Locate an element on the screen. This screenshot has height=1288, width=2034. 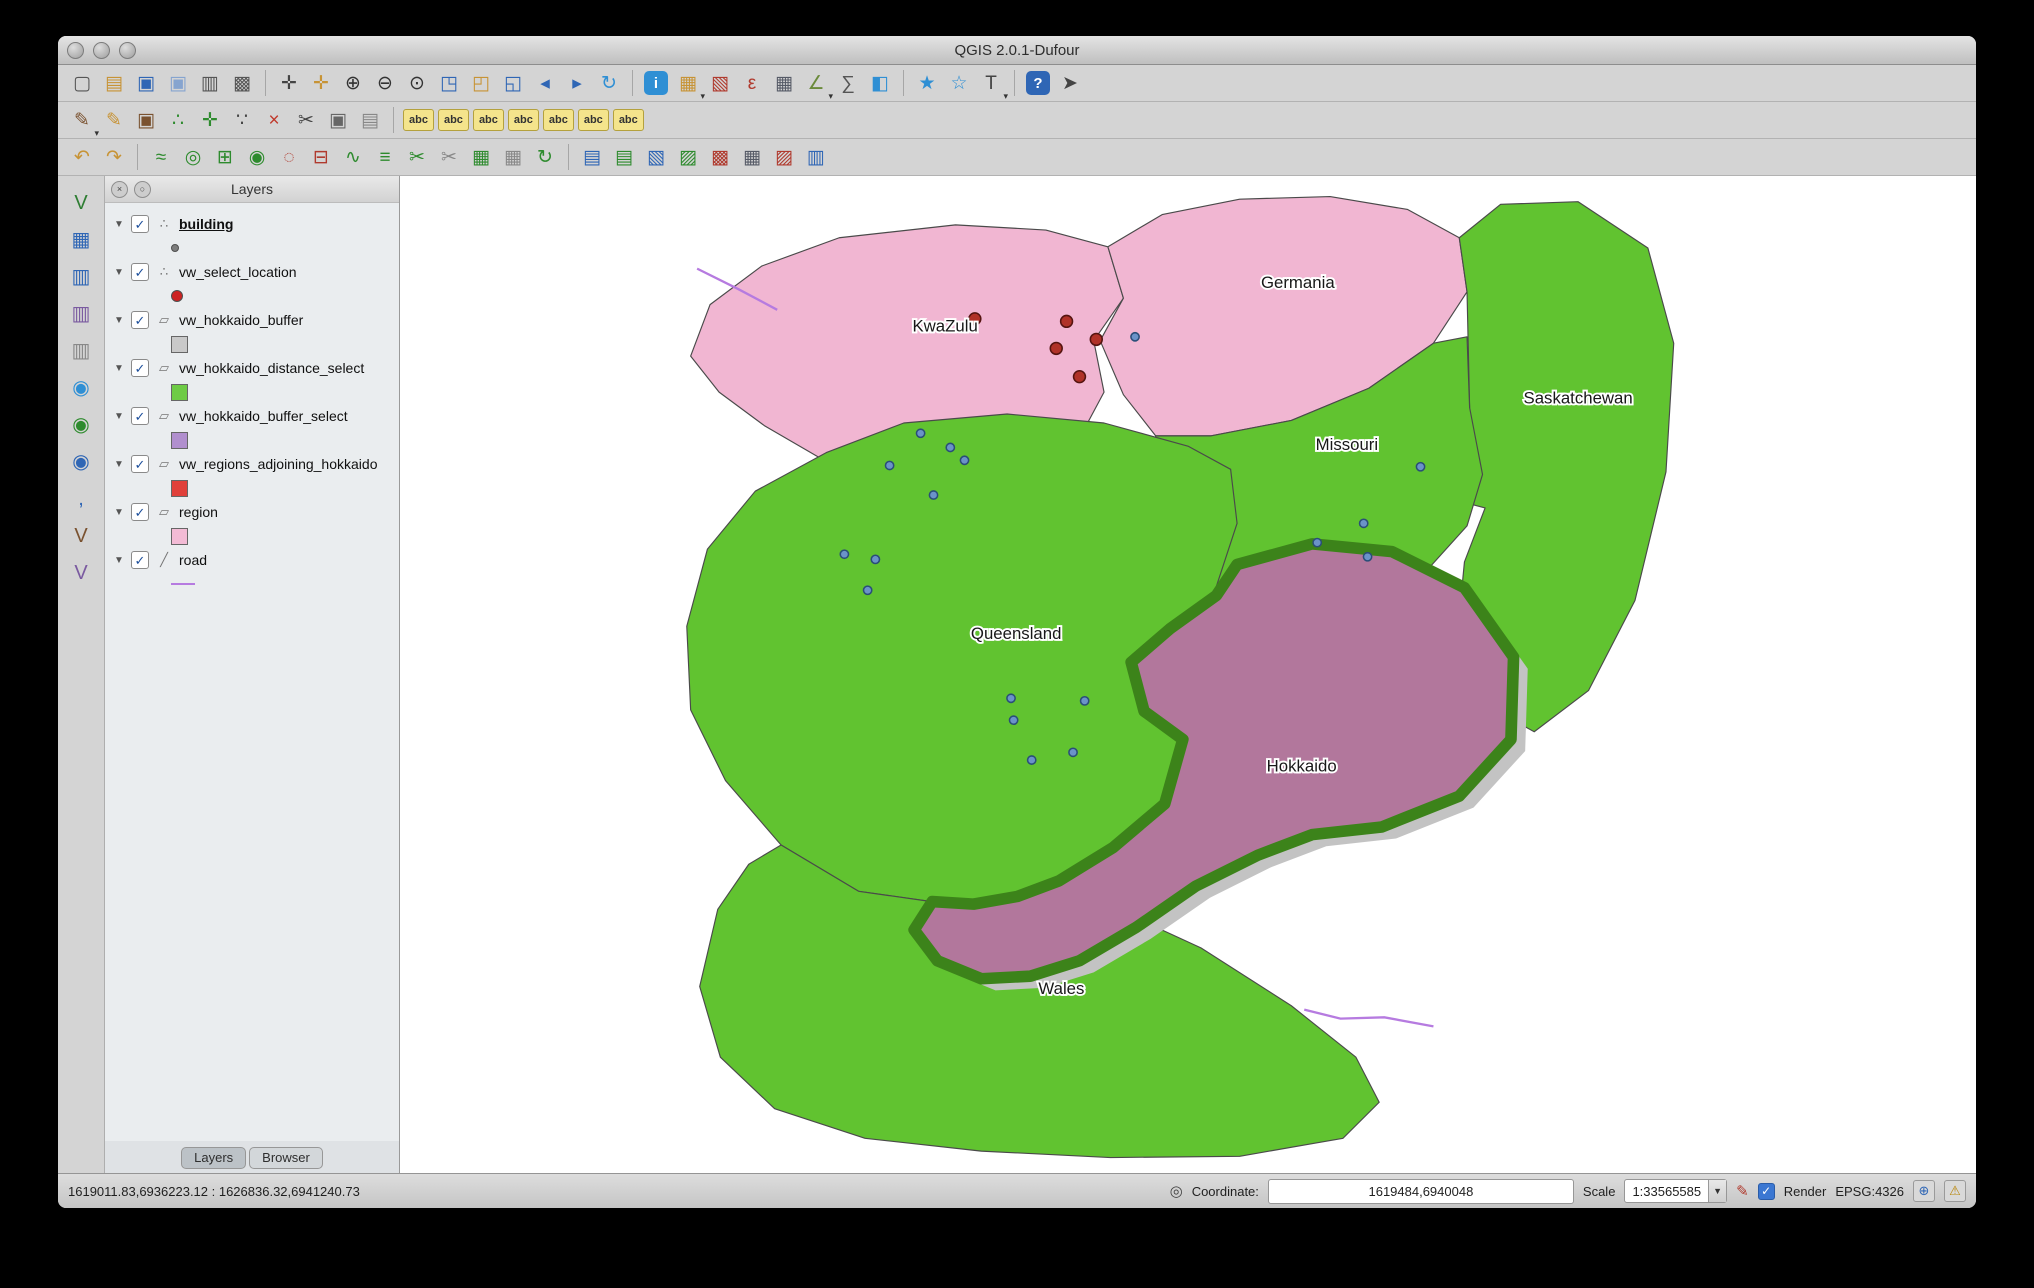
whats-this-icon: ➤ is located at coordinates (1070, 83).